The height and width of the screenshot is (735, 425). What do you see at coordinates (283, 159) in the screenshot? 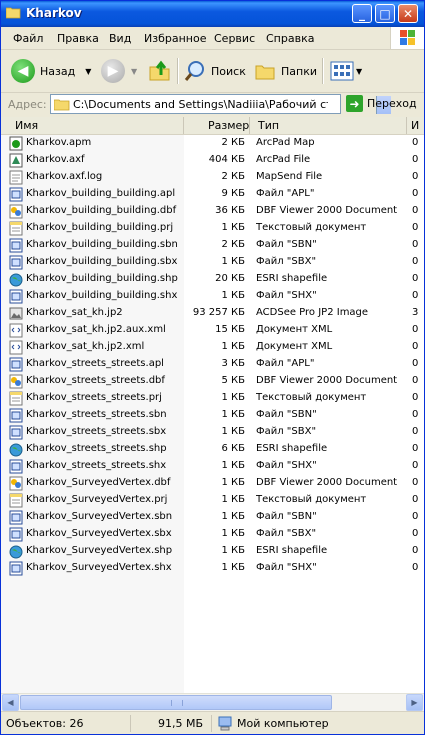
I see `file-type: ArcPad File` at bounding box center [283, 159].